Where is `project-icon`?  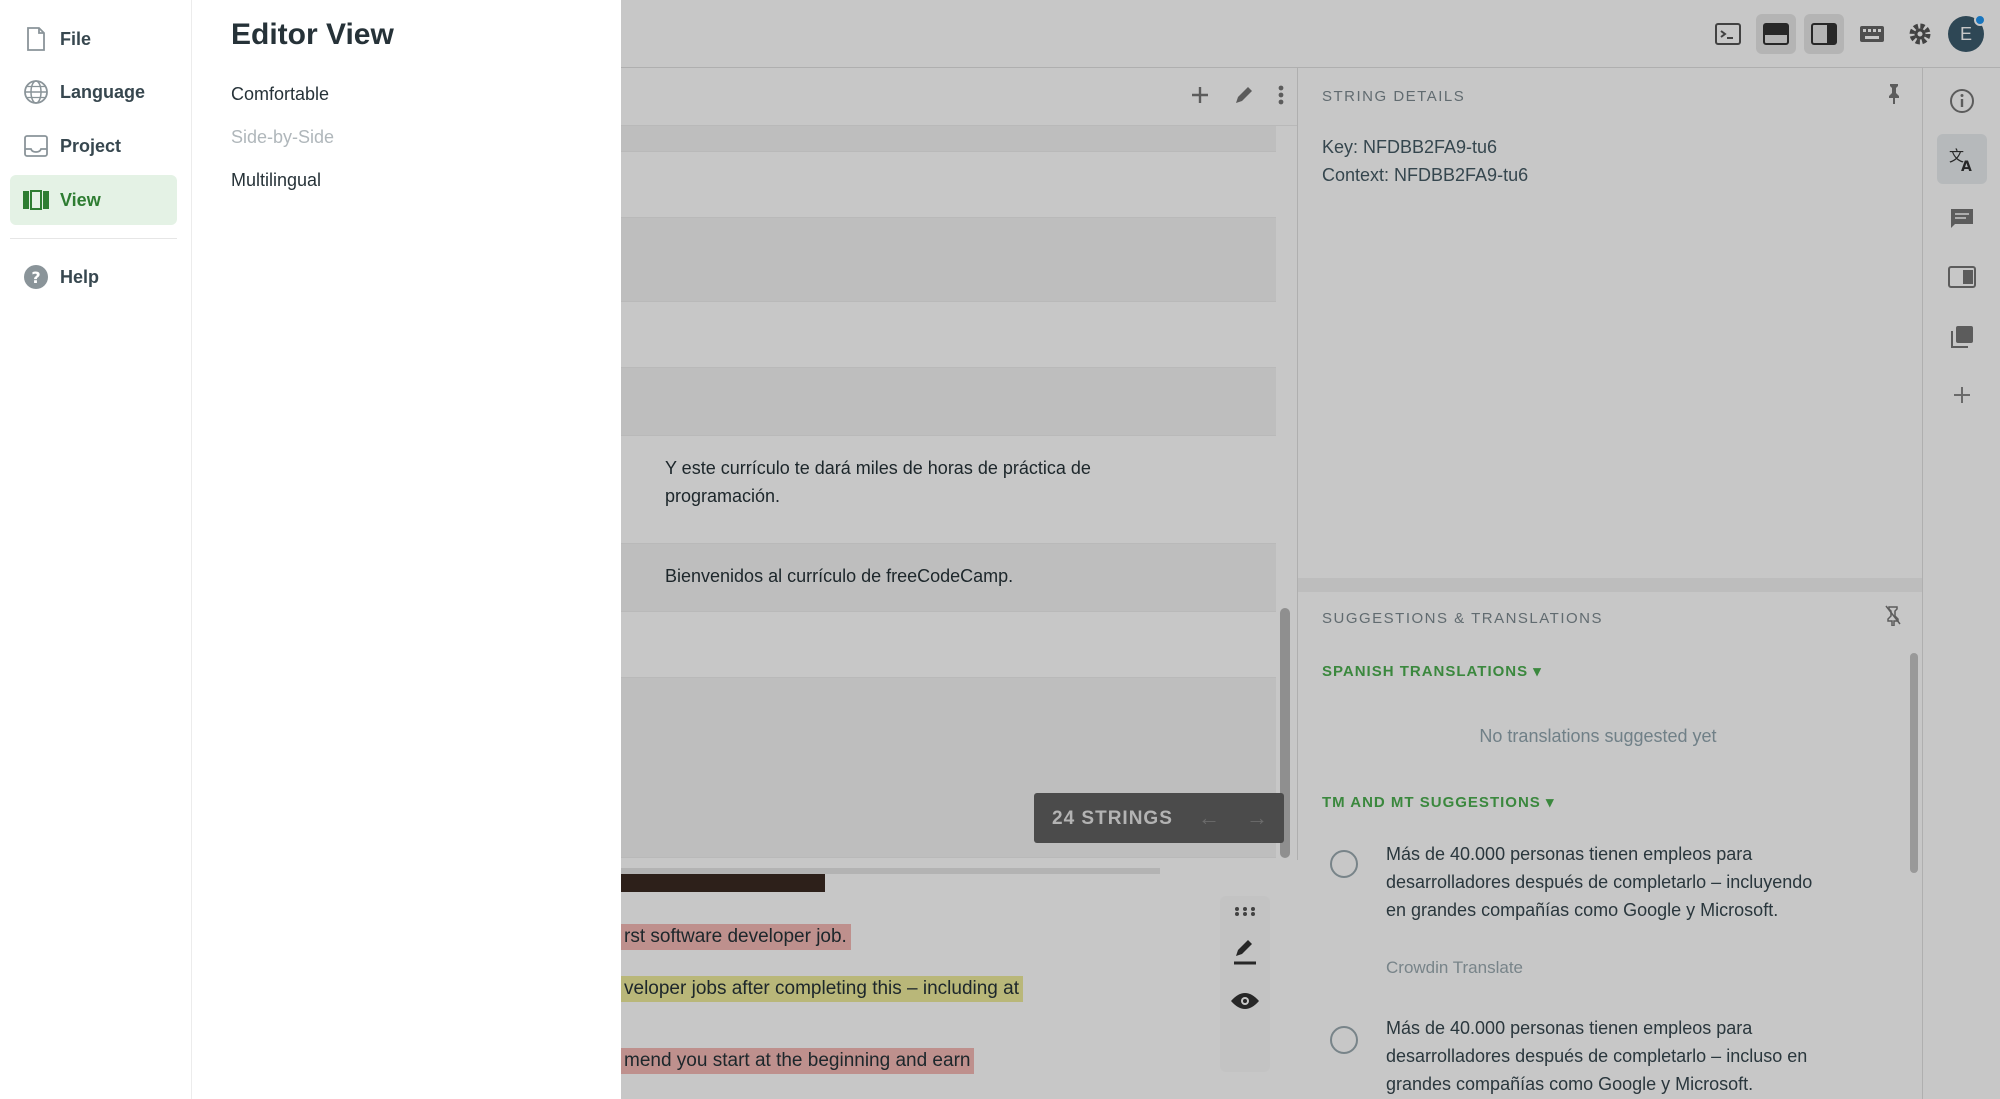 project-icon is located at coordinates (36, 146).